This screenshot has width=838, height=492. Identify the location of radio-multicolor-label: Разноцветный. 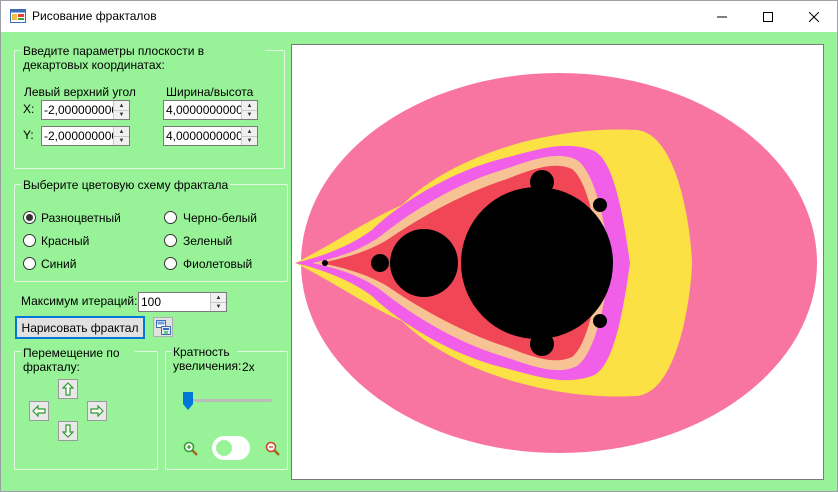
(81, 218).